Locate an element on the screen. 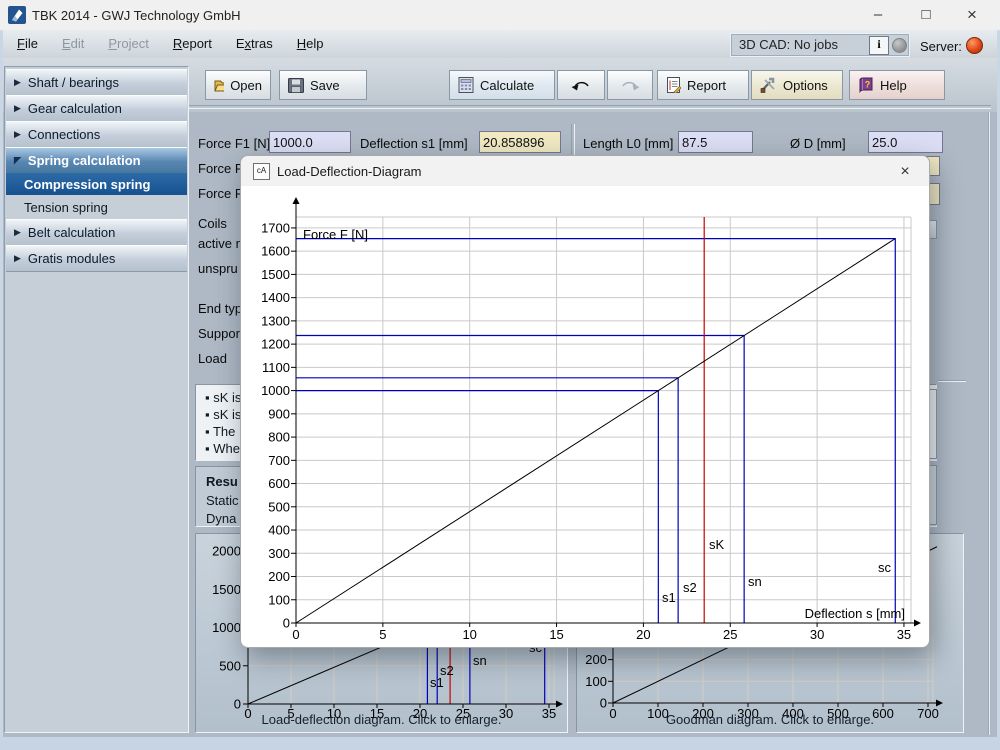  calculate-button: Calculate is located at coordinates (502, 85).